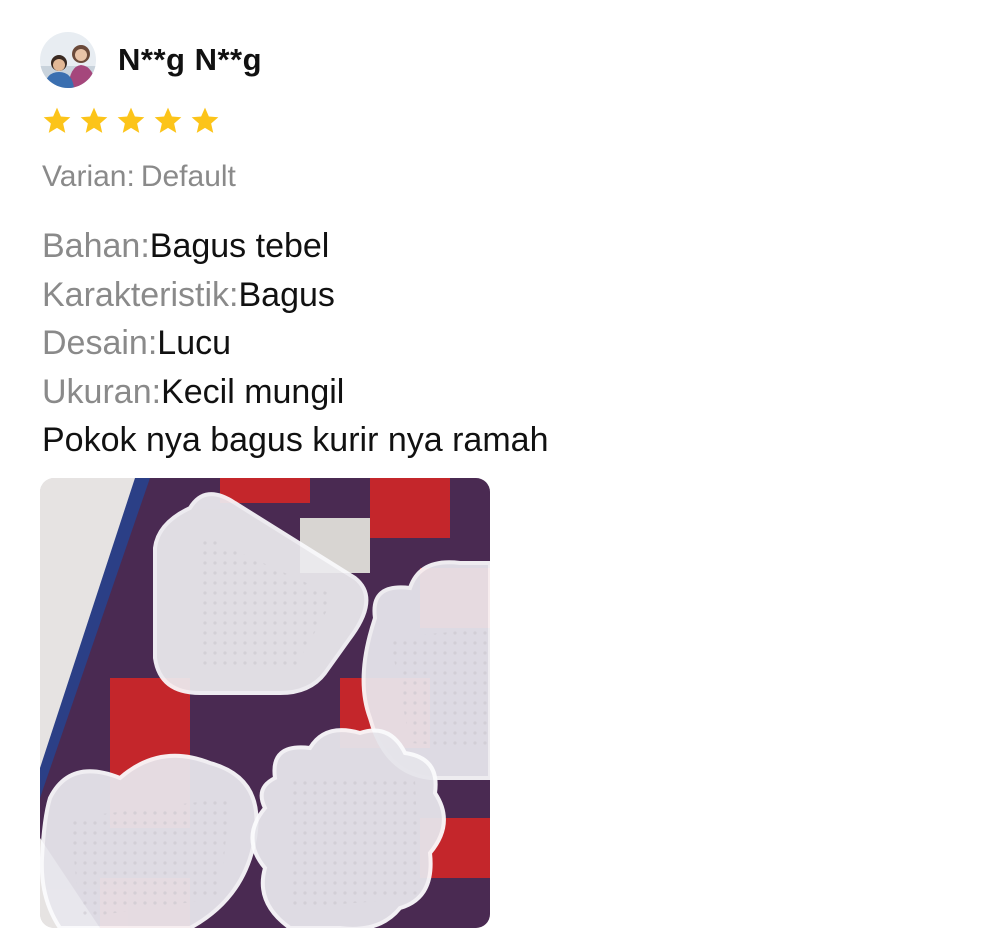 The height and width of the screenshot is (942, 1000). I want to click on attribute-row-ukuran: Ukuran:Kecil mungil, so click(295, 392).